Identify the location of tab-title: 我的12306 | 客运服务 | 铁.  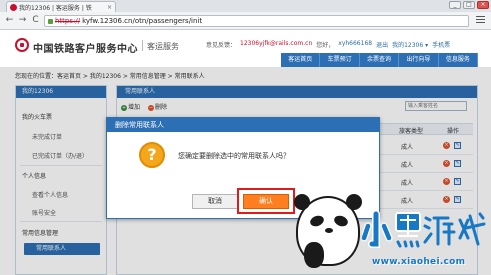
(55, 8).